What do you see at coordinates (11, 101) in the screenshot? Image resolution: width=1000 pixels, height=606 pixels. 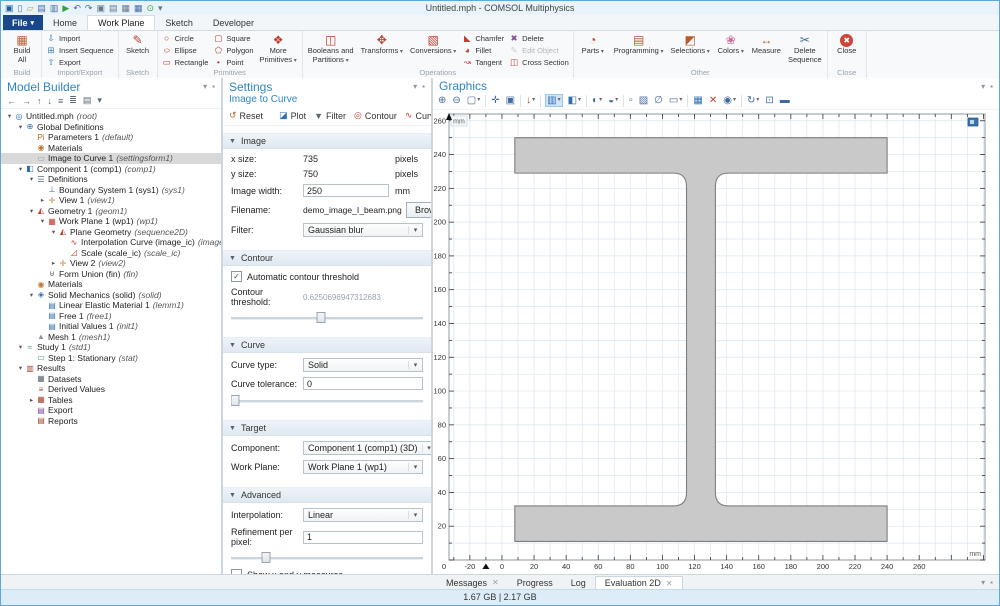 I see `back-icon: ←` at bounding box center [11, 101].